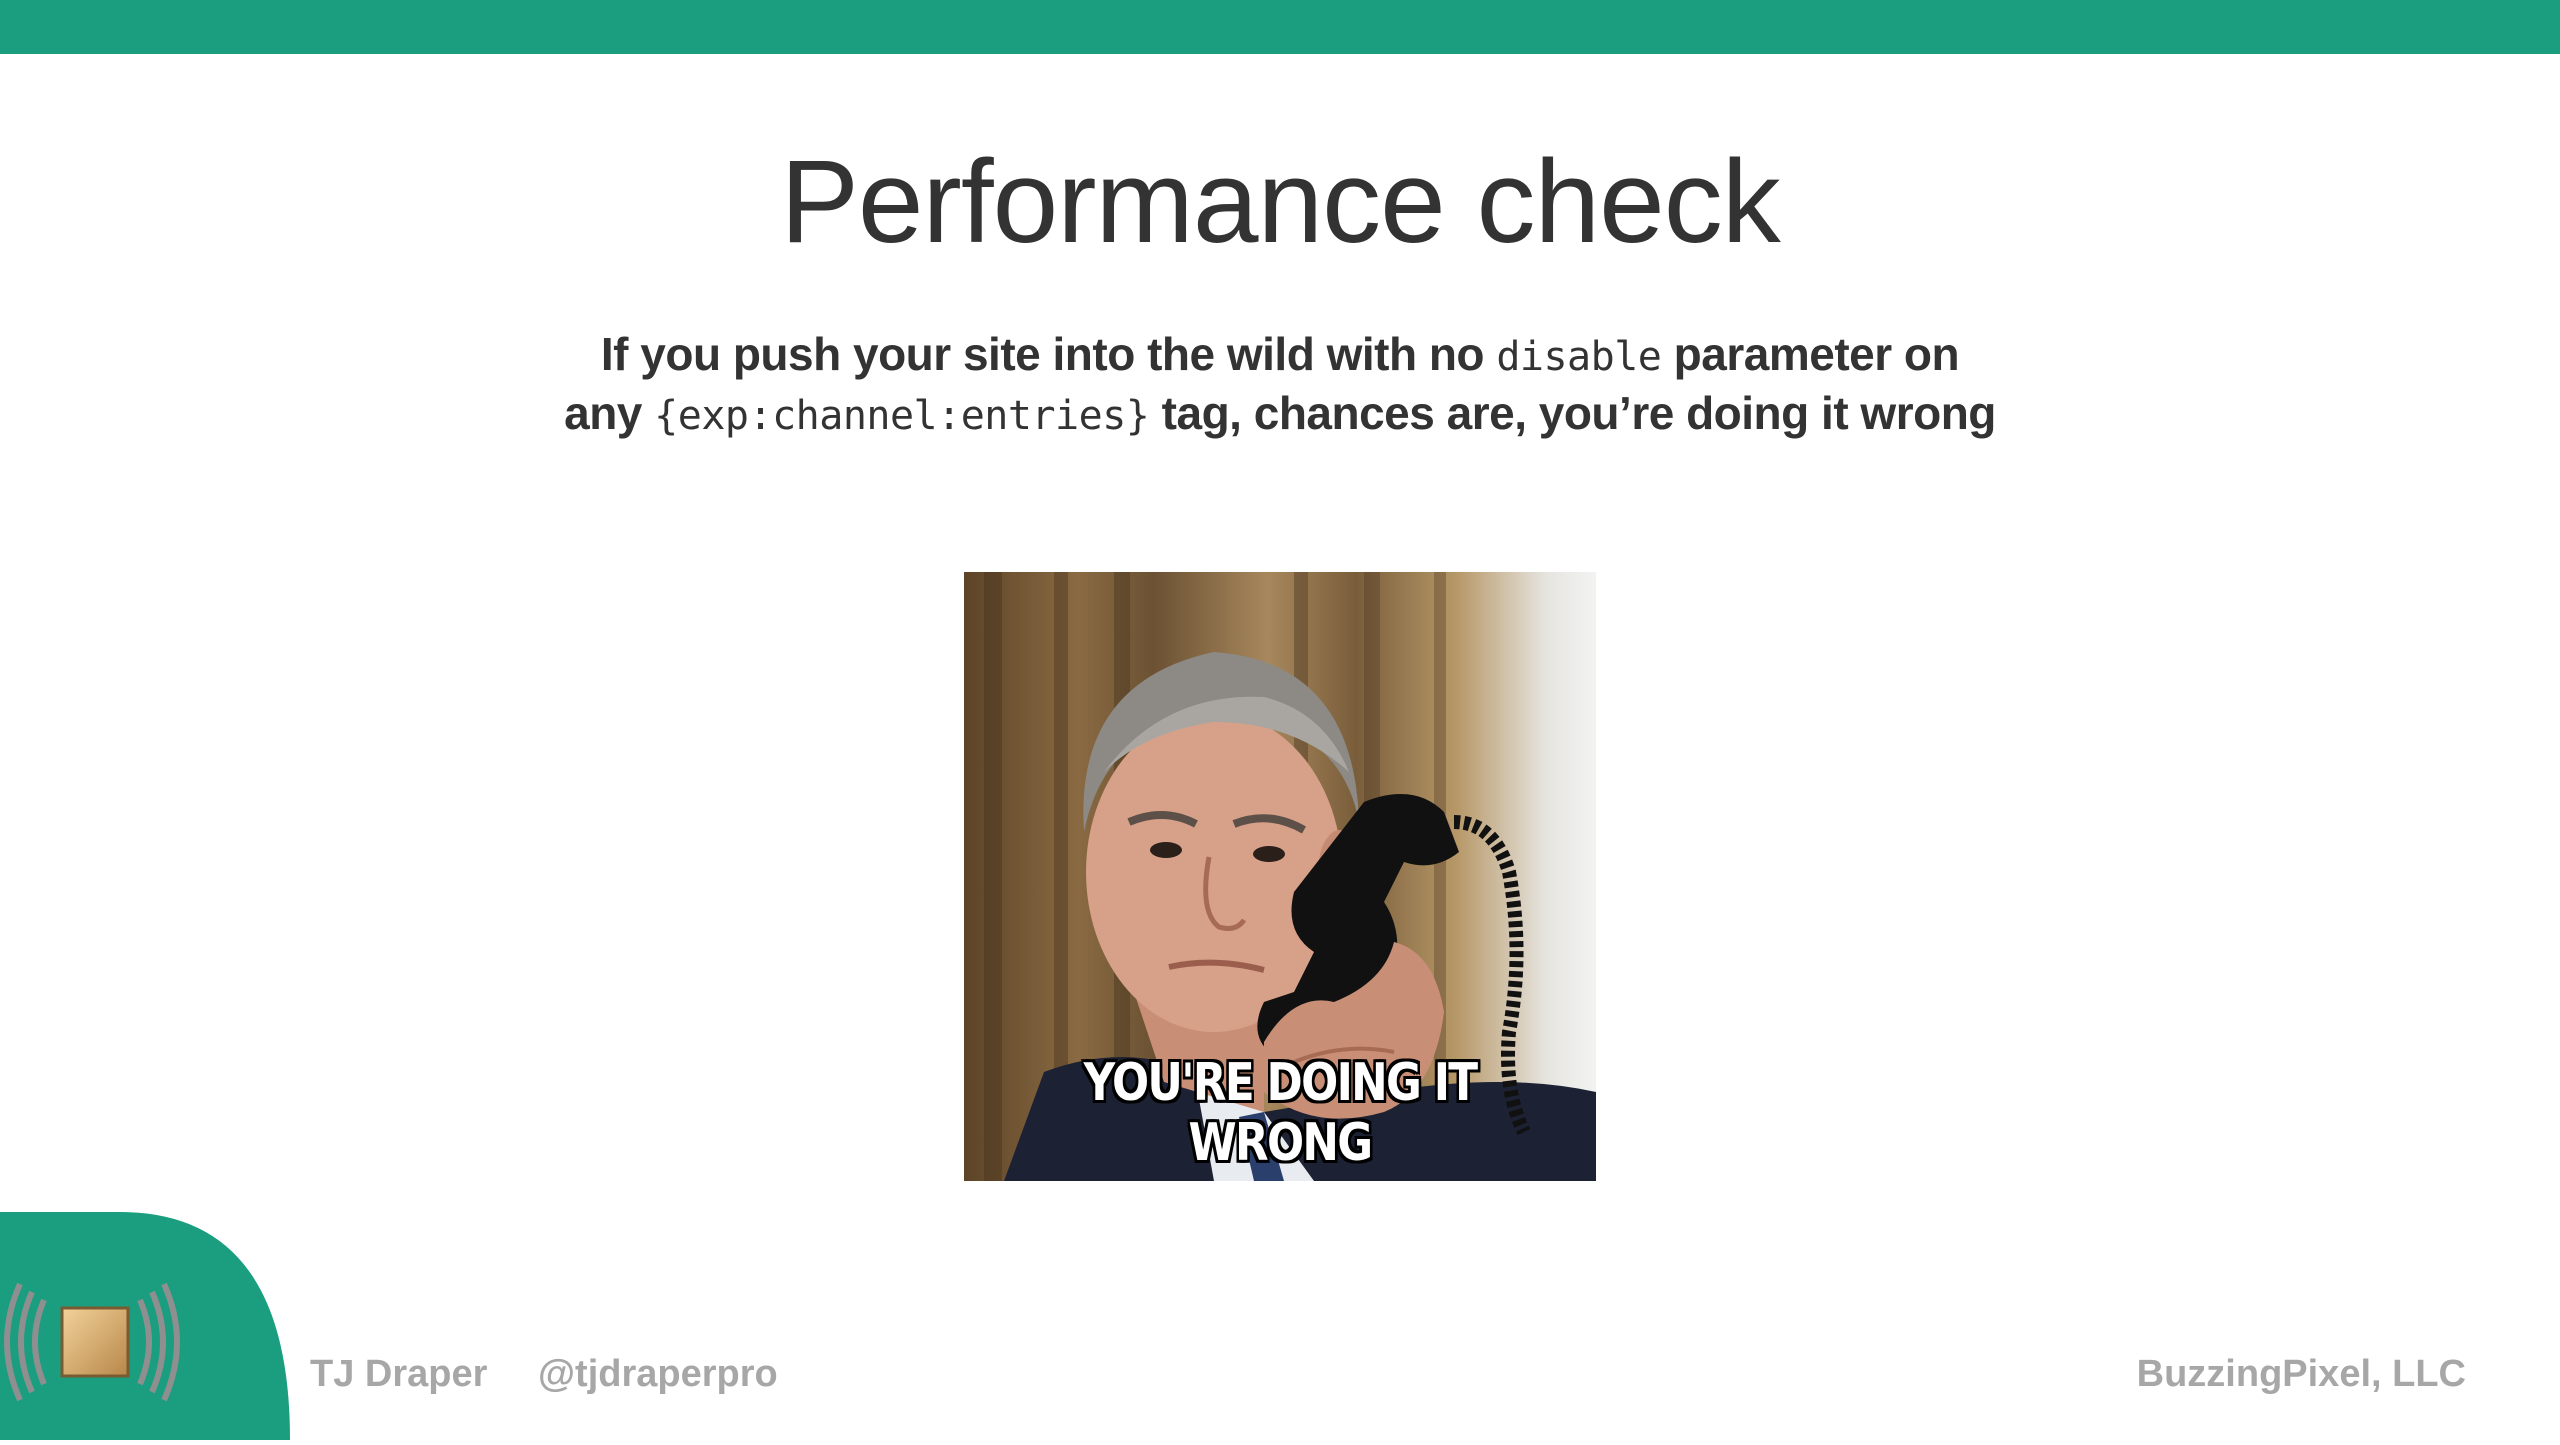  I want to click on subtitle-text: any, so click(609, 413).